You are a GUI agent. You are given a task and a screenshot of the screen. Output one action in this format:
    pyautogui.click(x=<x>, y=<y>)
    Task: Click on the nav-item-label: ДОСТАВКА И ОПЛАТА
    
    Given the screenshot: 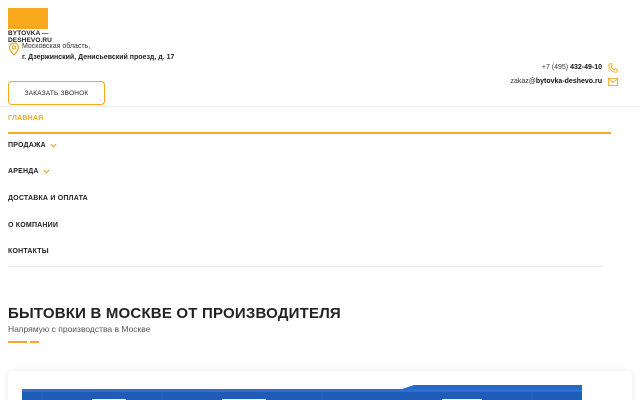 What is the action you would take?
    pyautogui.click(x=48, y=198)
    